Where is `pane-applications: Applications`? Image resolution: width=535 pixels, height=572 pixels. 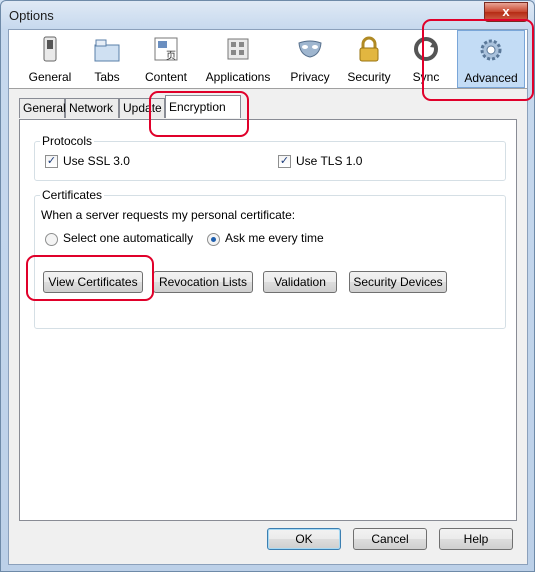
pane-applications: Applications is located at coordinates (238, 59).